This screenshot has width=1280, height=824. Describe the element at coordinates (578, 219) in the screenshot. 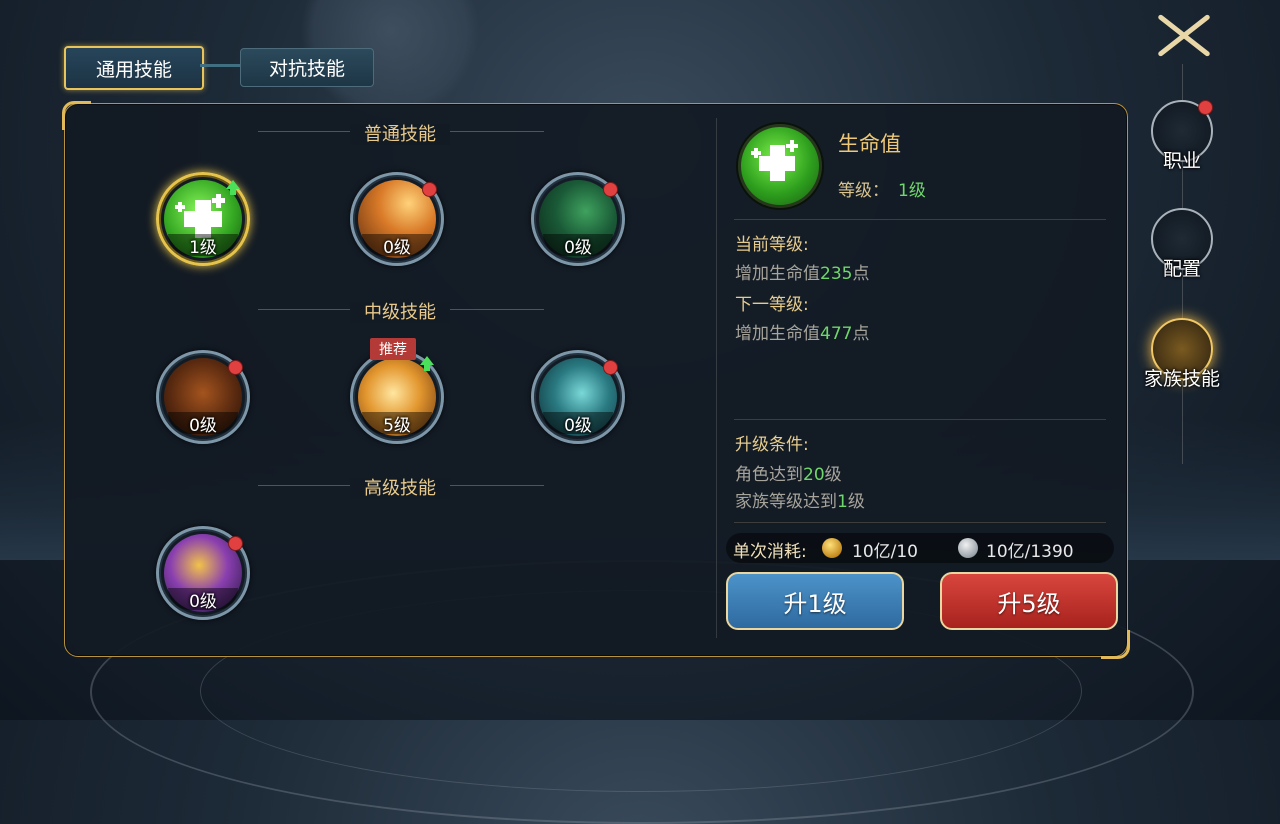

I see `skill-music: 0级` at that location.